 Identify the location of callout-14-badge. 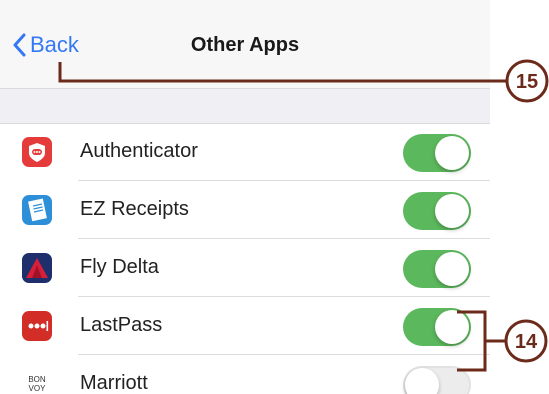
(526, 341).